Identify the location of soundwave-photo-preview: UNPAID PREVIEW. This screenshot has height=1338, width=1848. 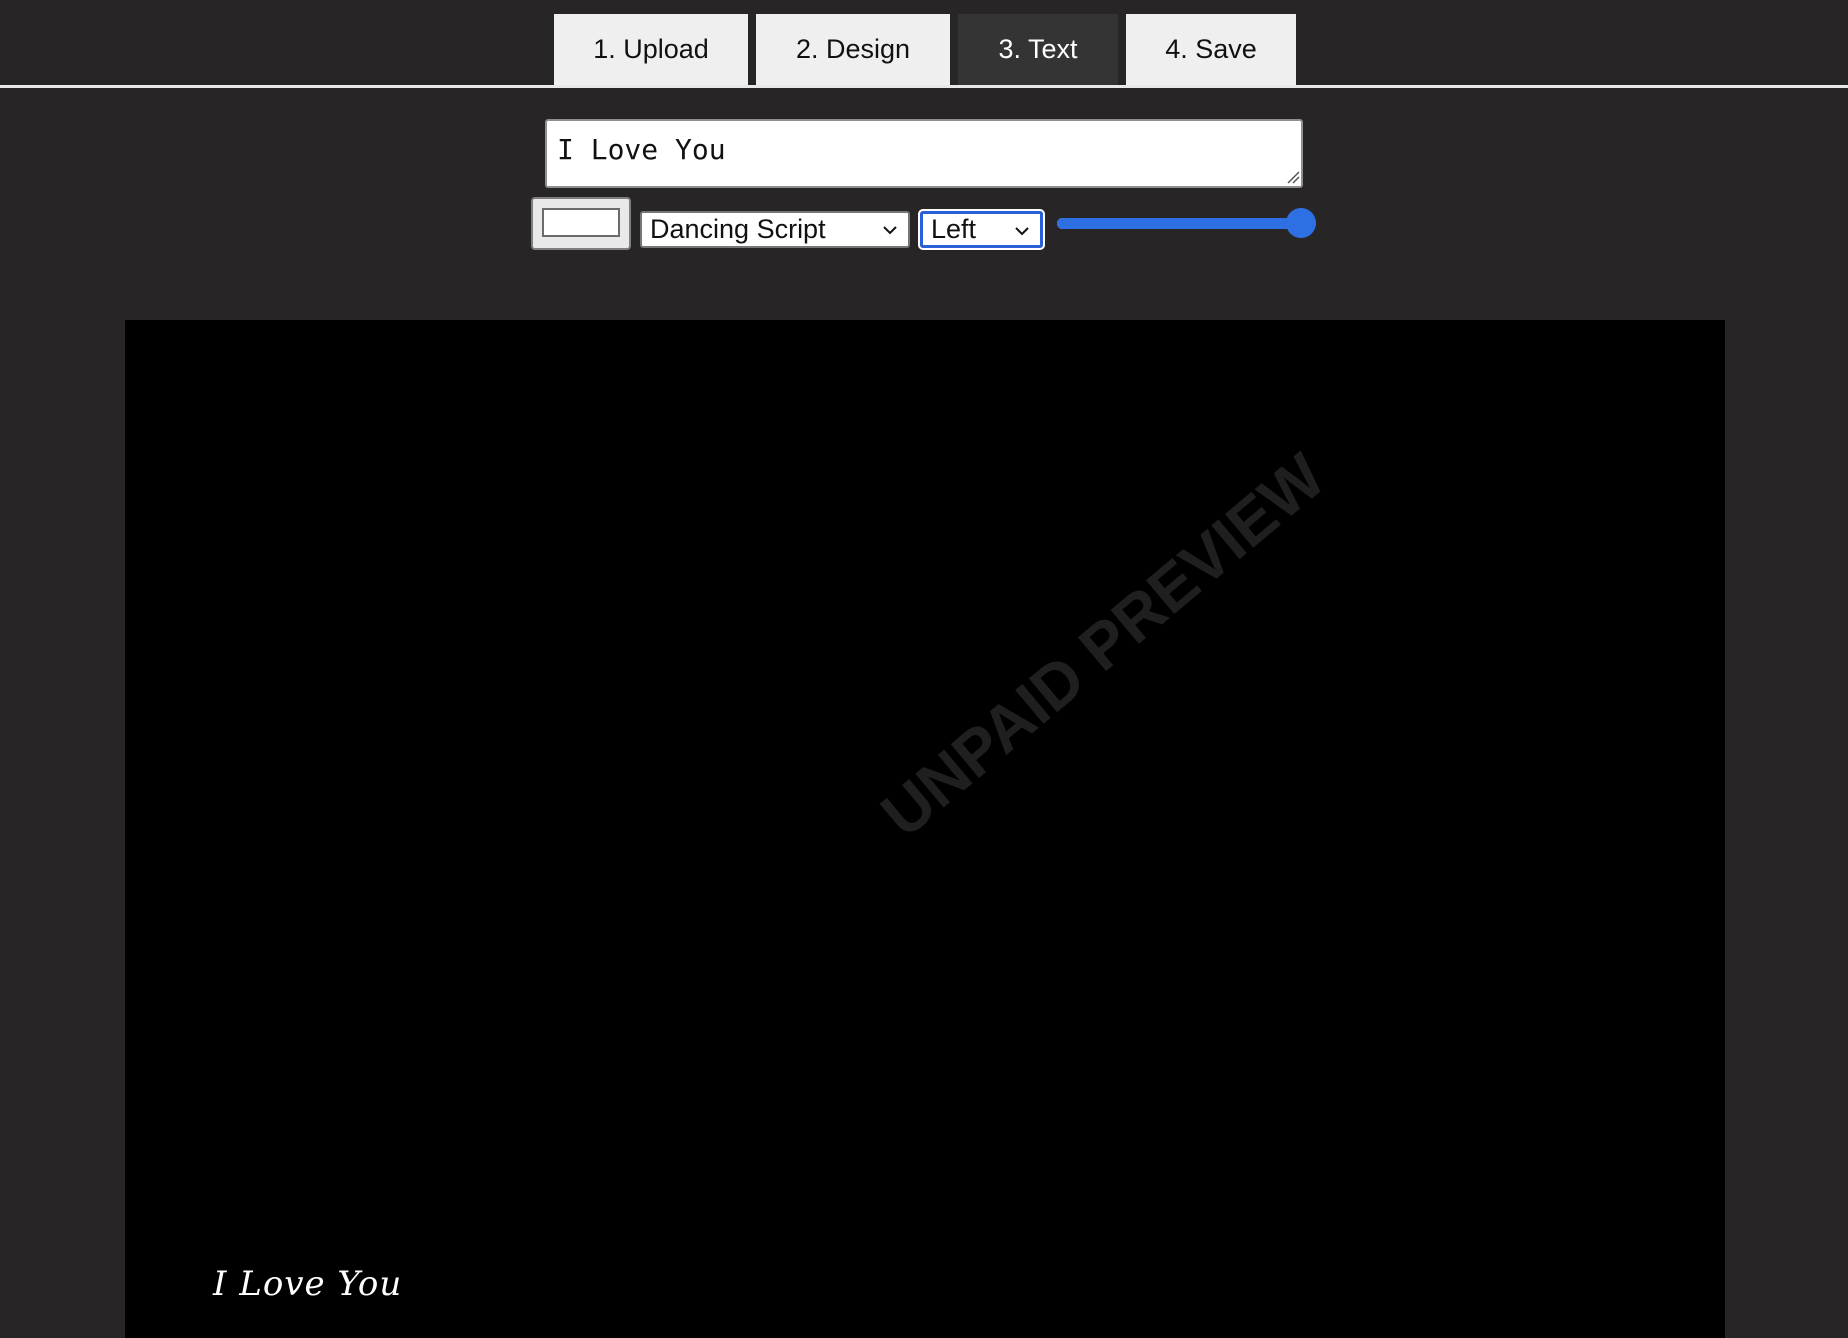
(1103, 644).